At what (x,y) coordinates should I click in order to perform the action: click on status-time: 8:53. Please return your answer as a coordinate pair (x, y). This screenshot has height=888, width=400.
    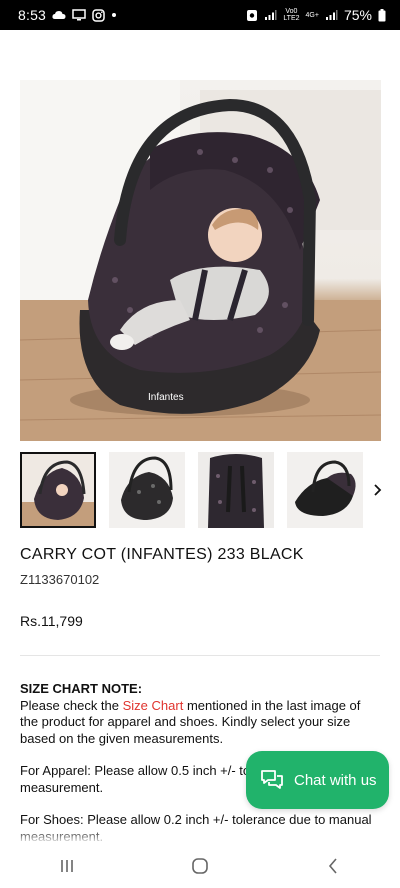
    Looking at the image, I should click on (32, 15).